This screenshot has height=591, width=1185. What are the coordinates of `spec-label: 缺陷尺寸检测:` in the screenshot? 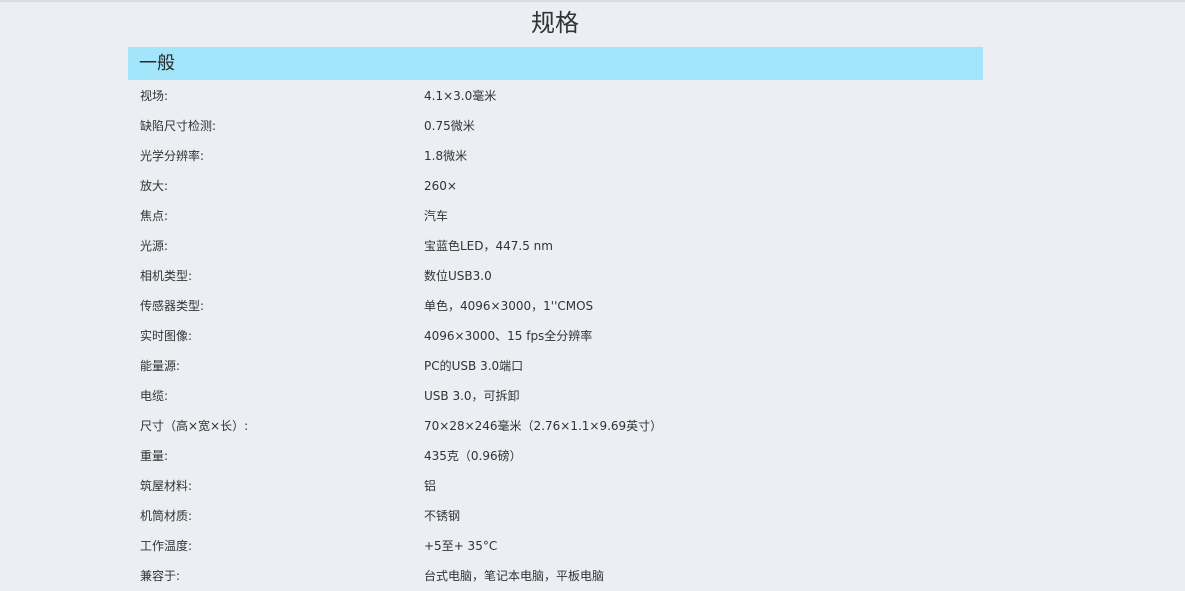 It's located at (178, 126).